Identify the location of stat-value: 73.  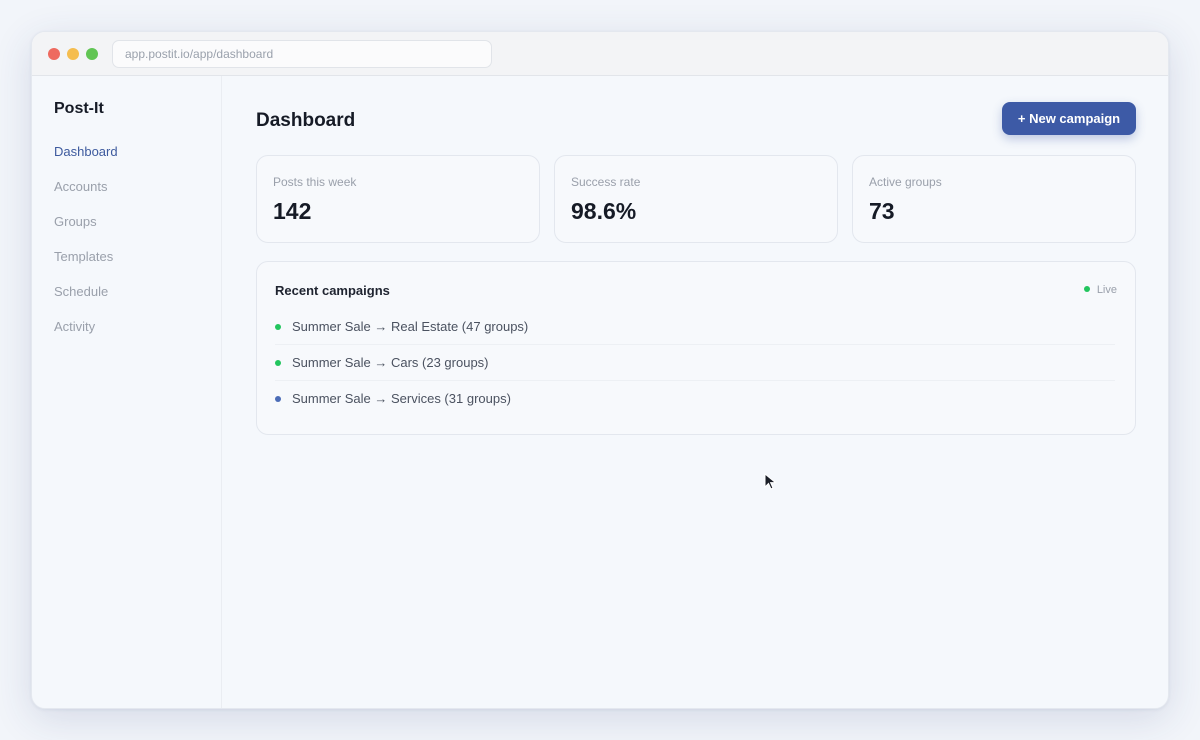
(882, 211).